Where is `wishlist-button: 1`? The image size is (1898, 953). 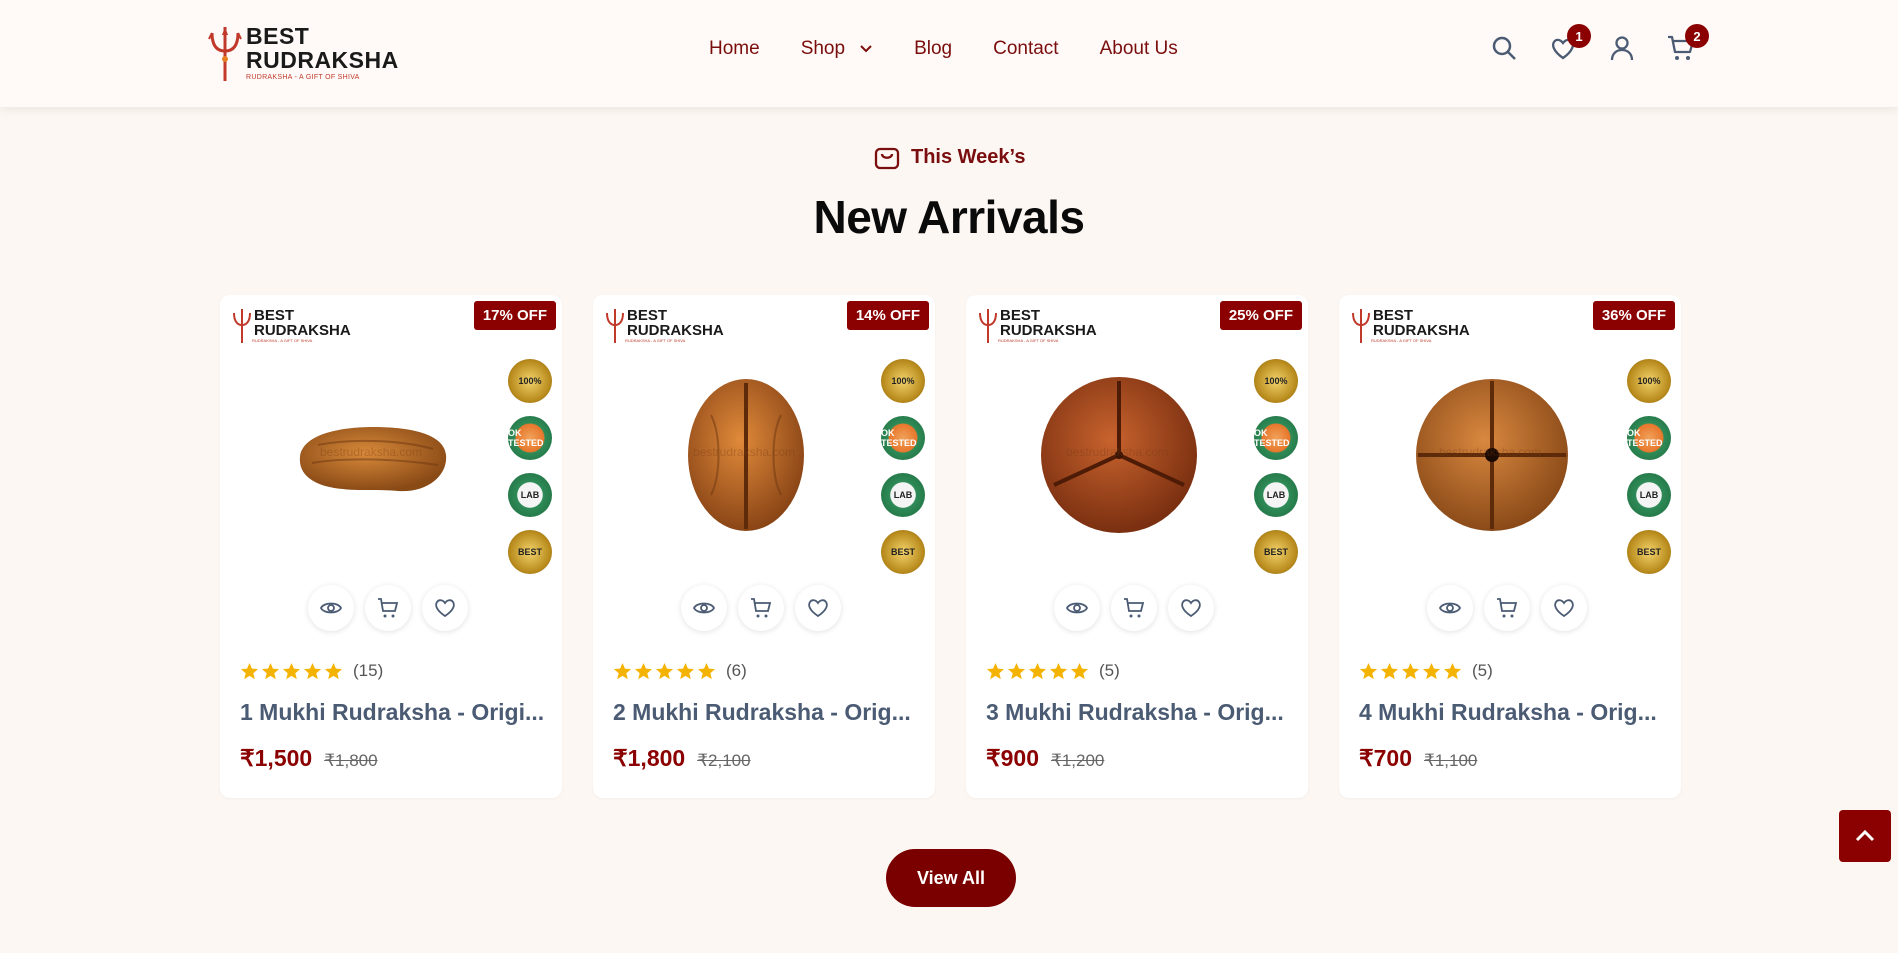 wishlist-button: 1 is located at coordinates (1568, 45).